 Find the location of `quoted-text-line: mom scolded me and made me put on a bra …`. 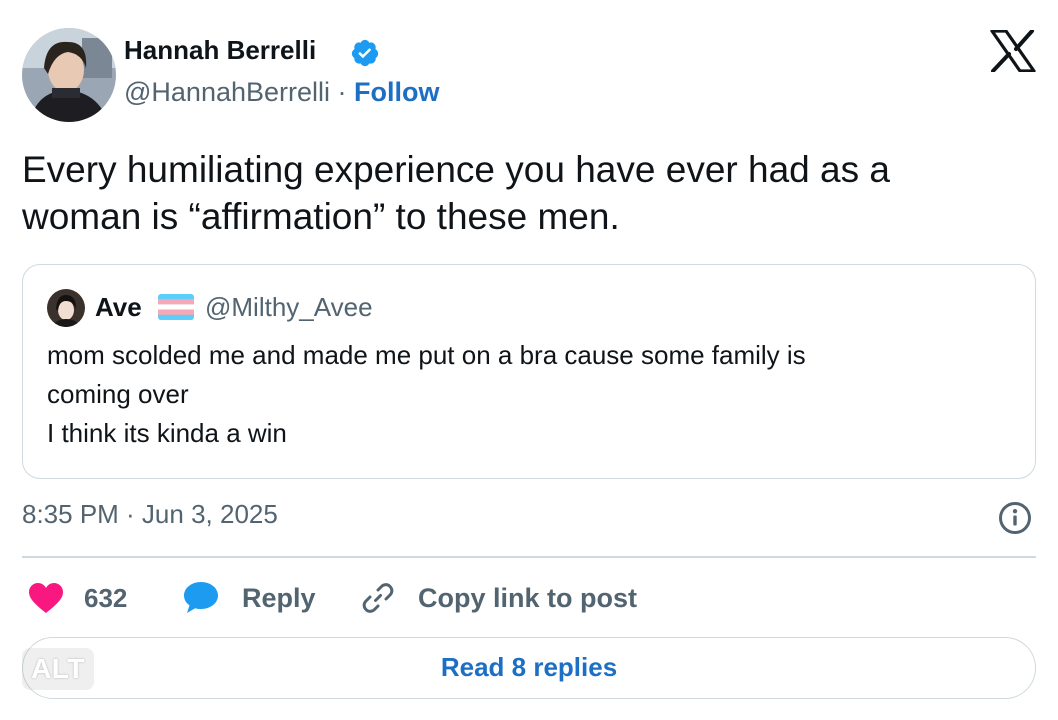

quoted-text-line: mom scolded me and made me put on a bra … is located at coordinates (426, 355).